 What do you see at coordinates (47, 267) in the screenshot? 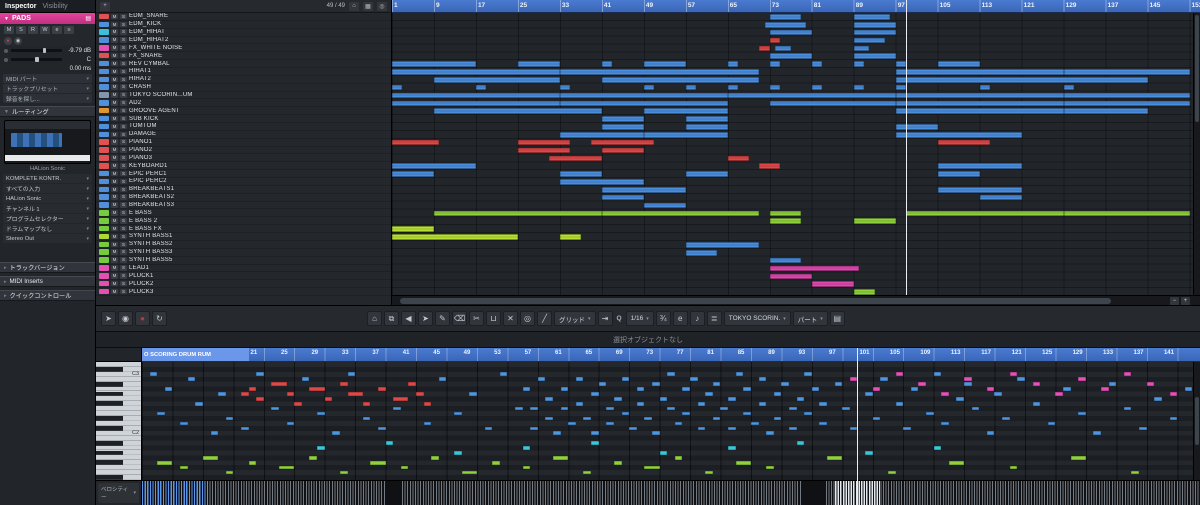
I see `inspector-section-header: ▸ トラックバージョン` at bounding box center [47, 267].